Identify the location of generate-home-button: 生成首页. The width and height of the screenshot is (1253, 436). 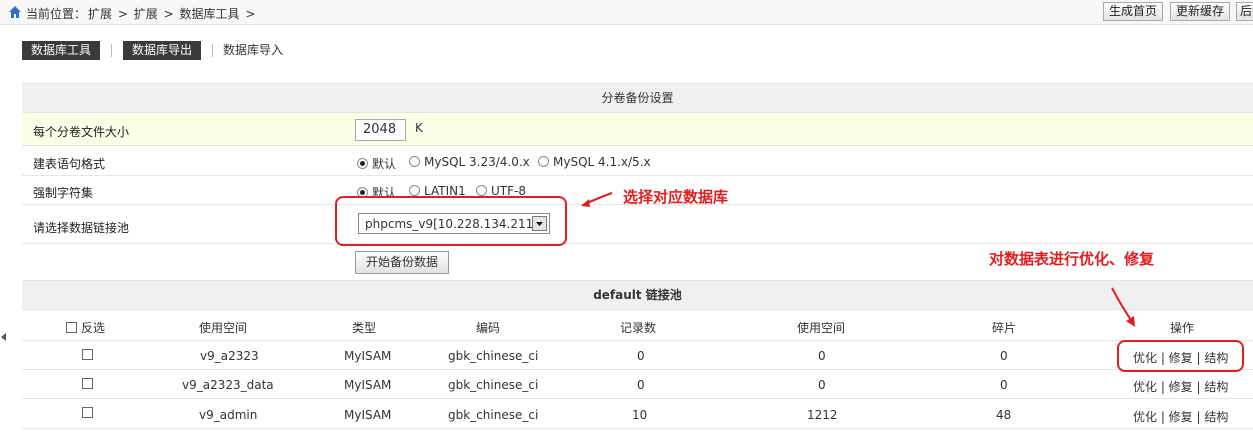
(1133, 11).